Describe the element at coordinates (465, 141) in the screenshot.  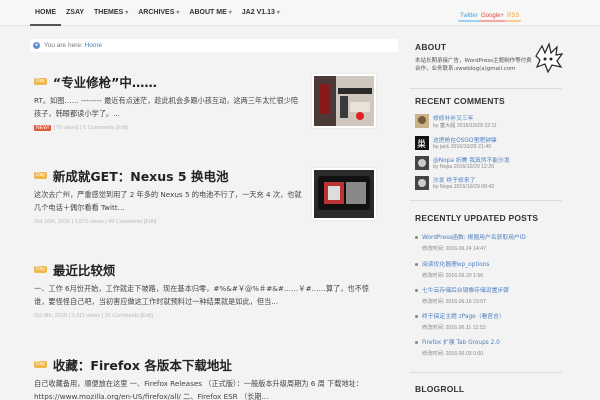
I see `comment-text: 这把枪在OSGO里肥钟锋` at that location.